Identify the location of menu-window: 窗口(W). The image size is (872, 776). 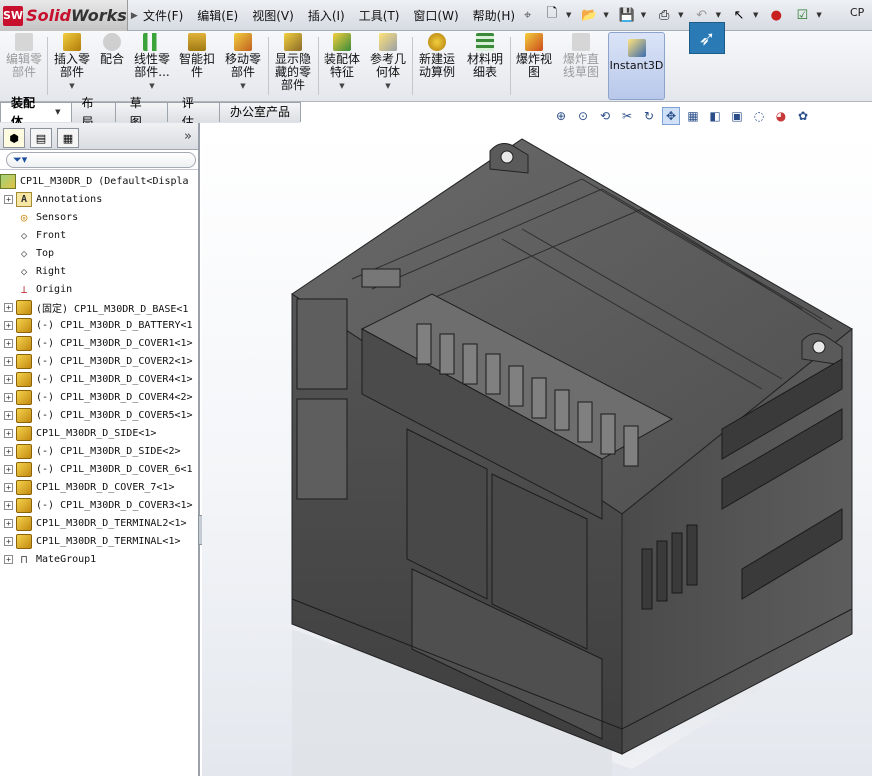
(435, 16).